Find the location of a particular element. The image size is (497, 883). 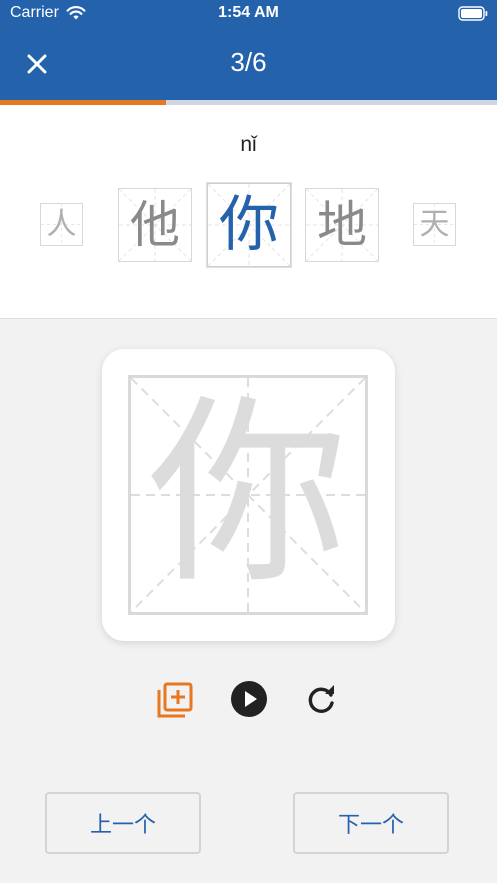

char-tile-glyph: 他 is located at coordinates (155, 225).